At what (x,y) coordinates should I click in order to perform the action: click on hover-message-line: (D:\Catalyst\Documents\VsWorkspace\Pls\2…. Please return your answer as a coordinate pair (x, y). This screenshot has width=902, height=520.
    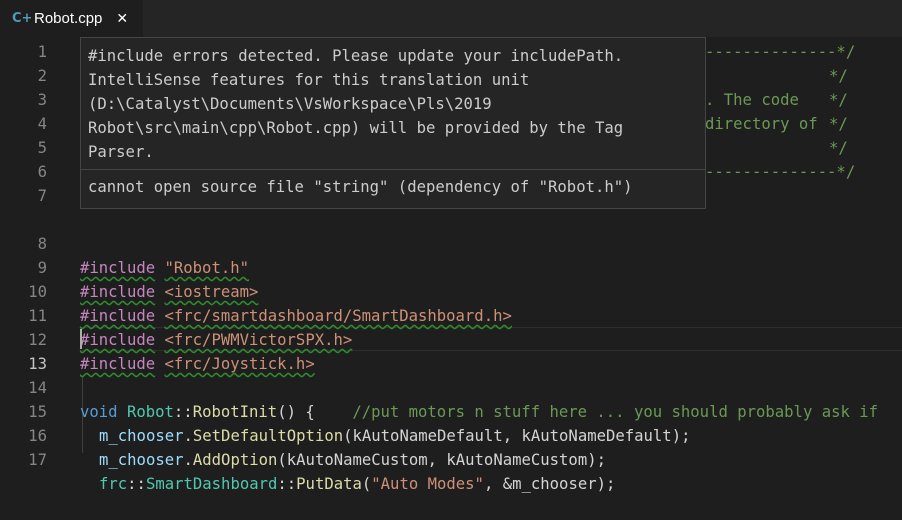
    Looking at the image, I should click on (290, 104).